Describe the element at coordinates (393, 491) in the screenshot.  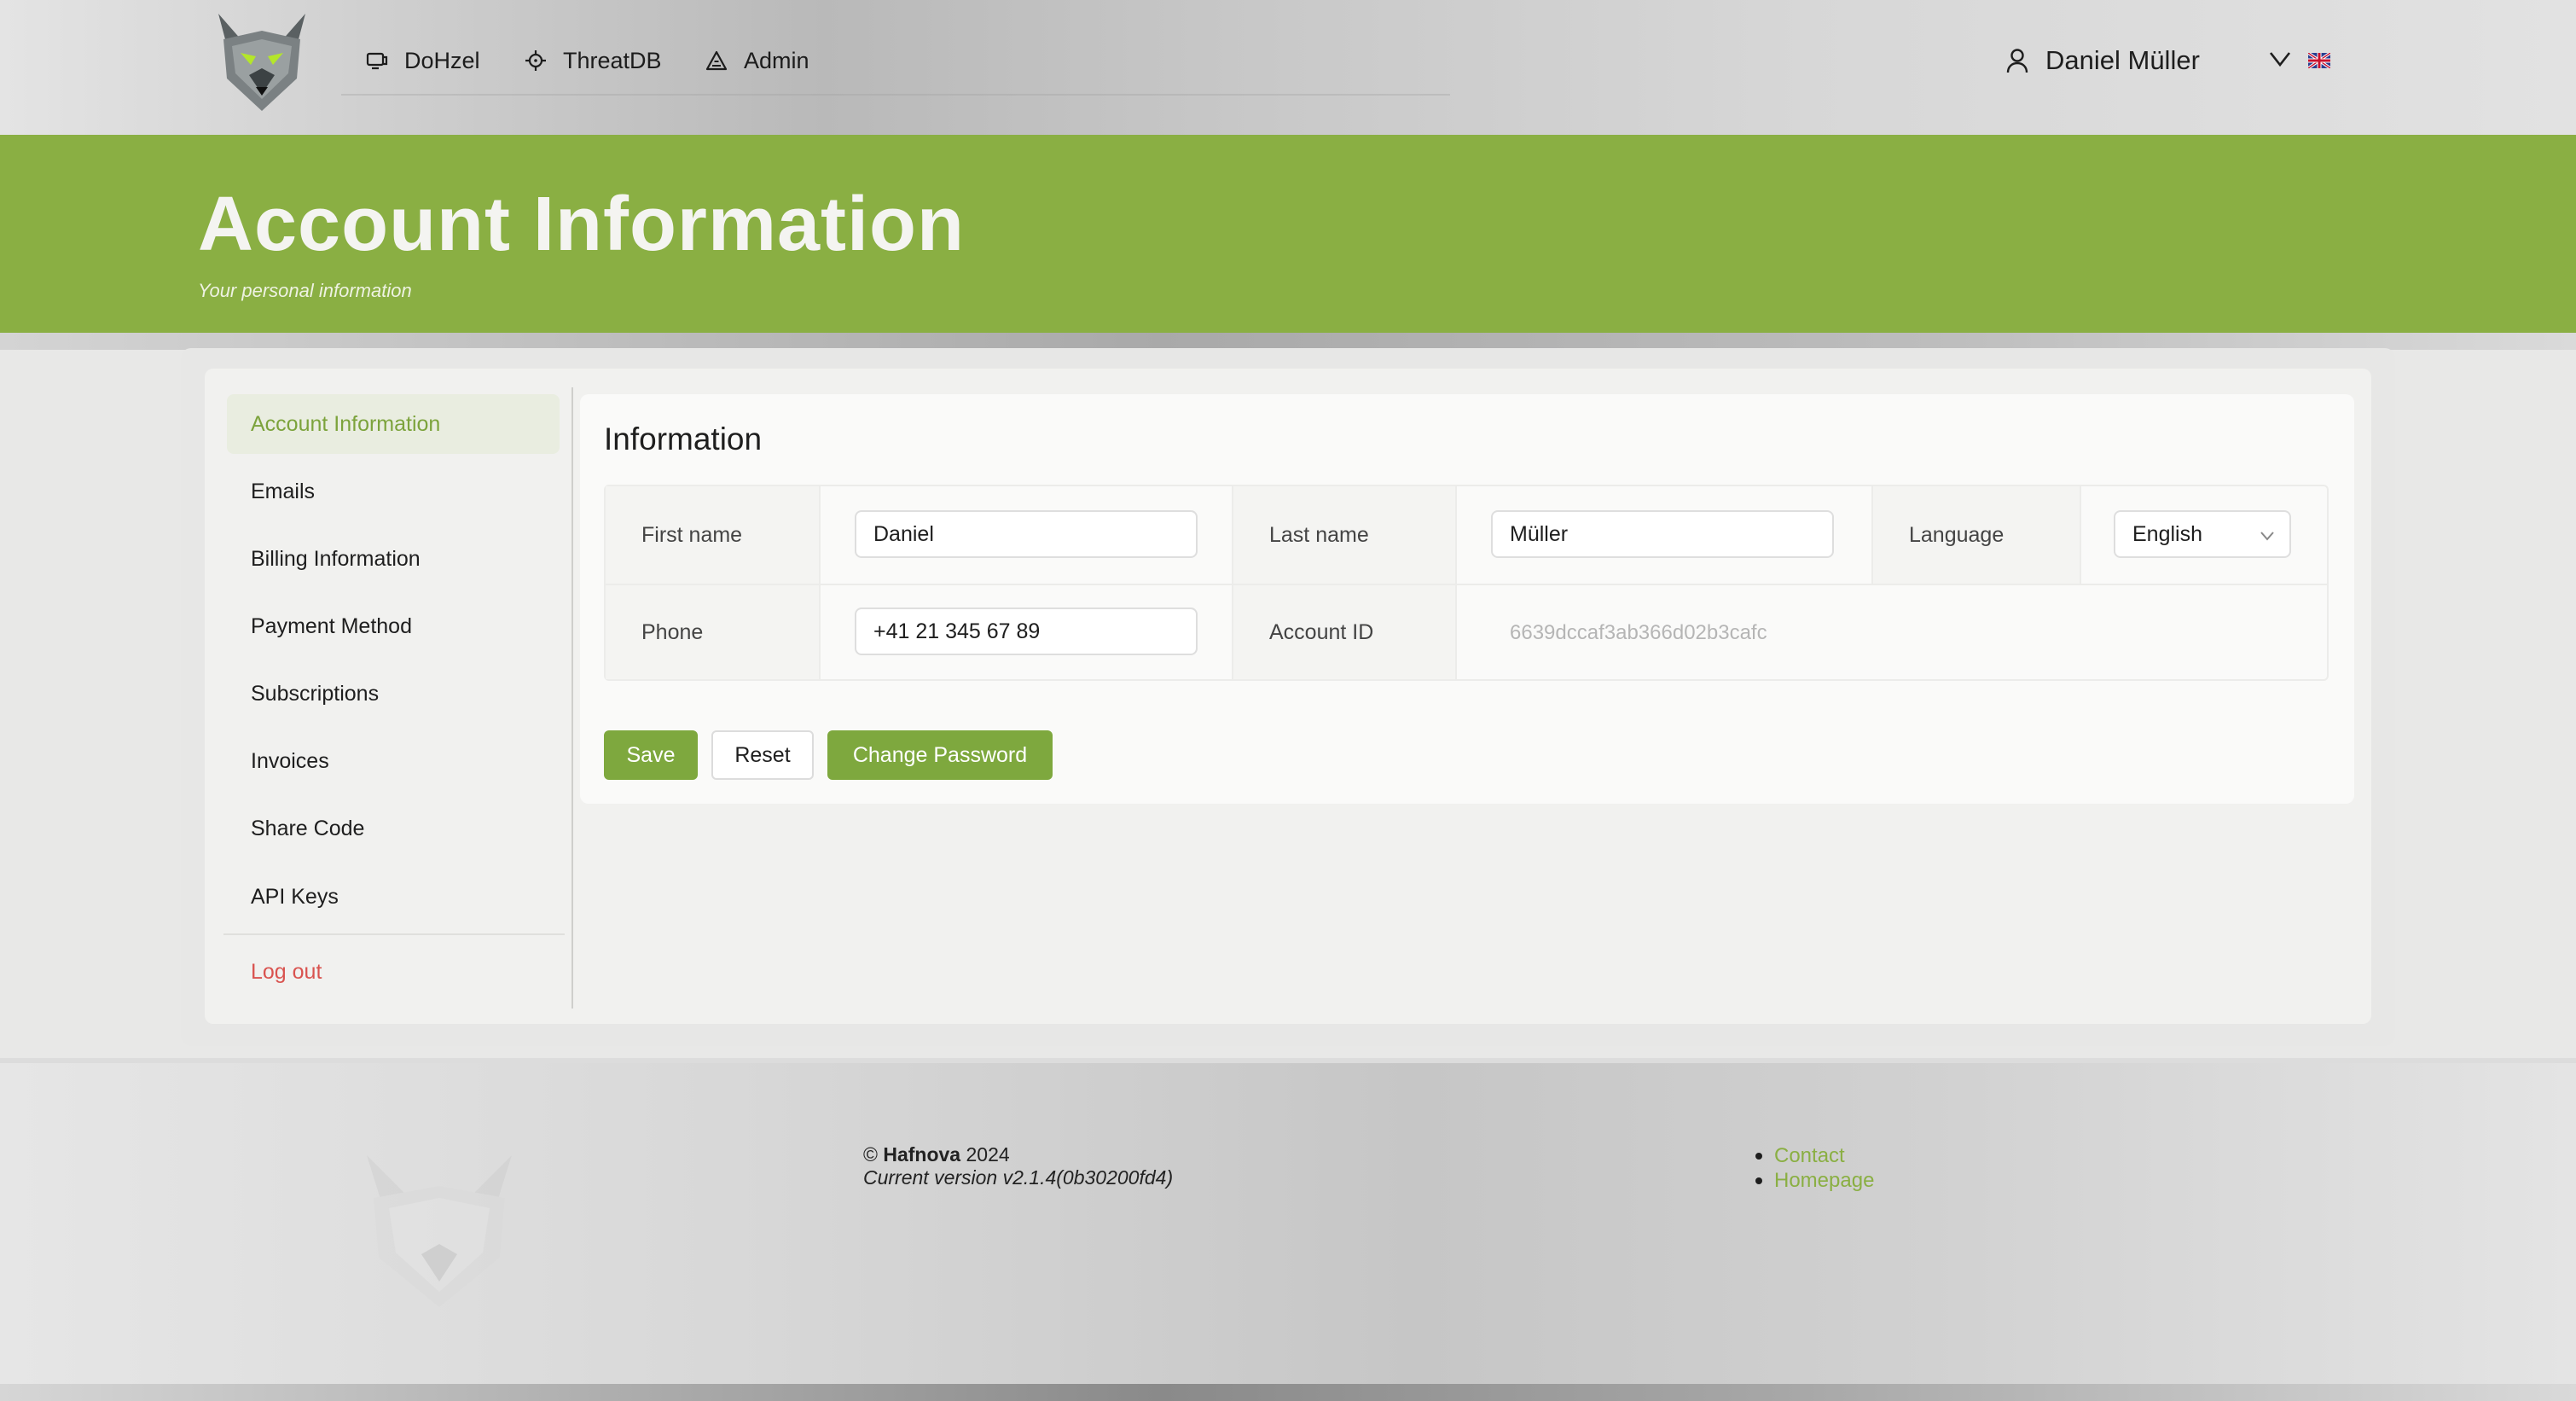
I see `sidebar-item-emails: Emails` at that location.